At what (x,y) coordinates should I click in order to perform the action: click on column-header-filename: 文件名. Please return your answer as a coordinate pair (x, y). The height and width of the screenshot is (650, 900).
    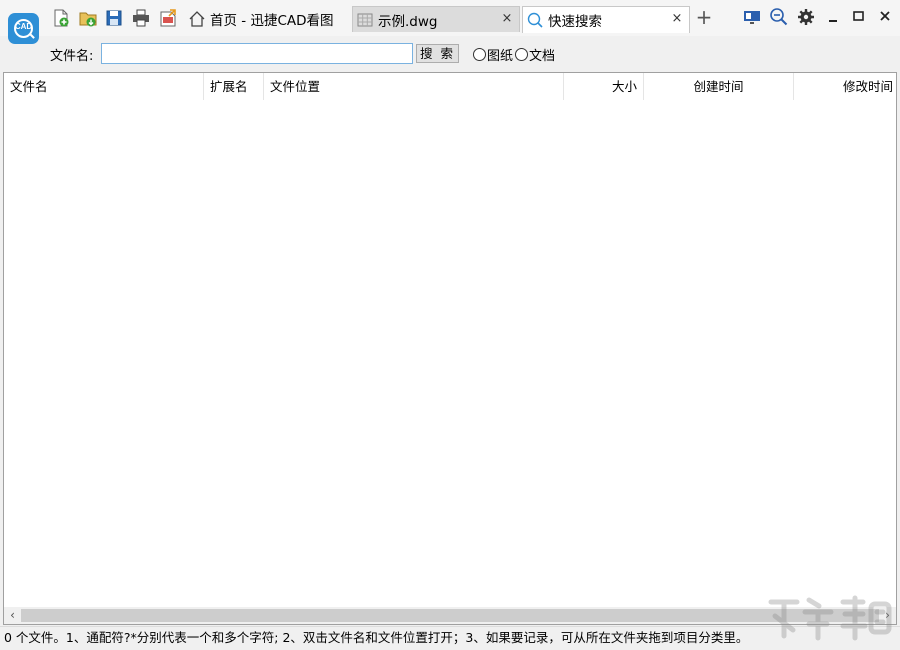
    Looking at the image, I should click on (104, 86).